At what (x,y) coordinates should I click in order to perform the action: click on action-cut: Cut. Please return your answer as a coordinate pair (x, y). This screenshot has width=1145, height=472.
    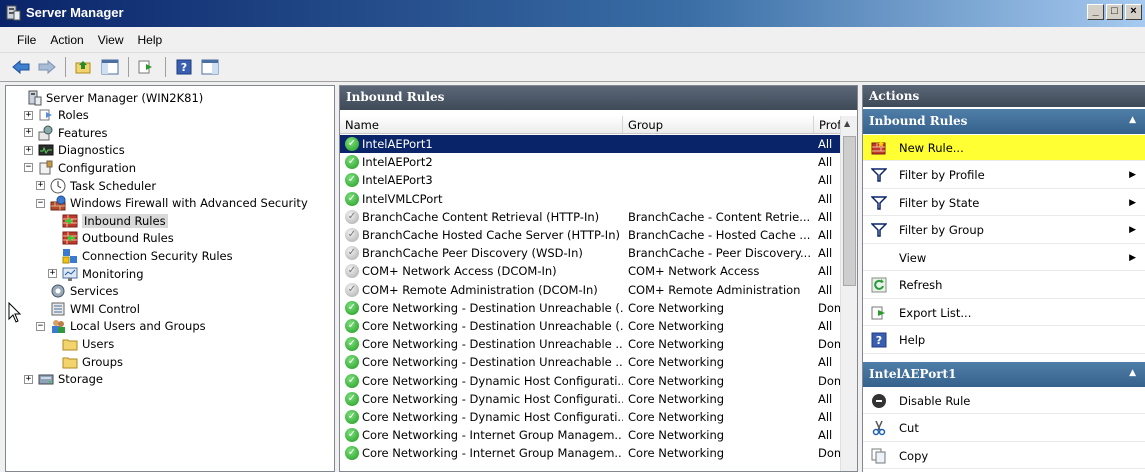
    Looking at the image, I should click on (1004, 429).